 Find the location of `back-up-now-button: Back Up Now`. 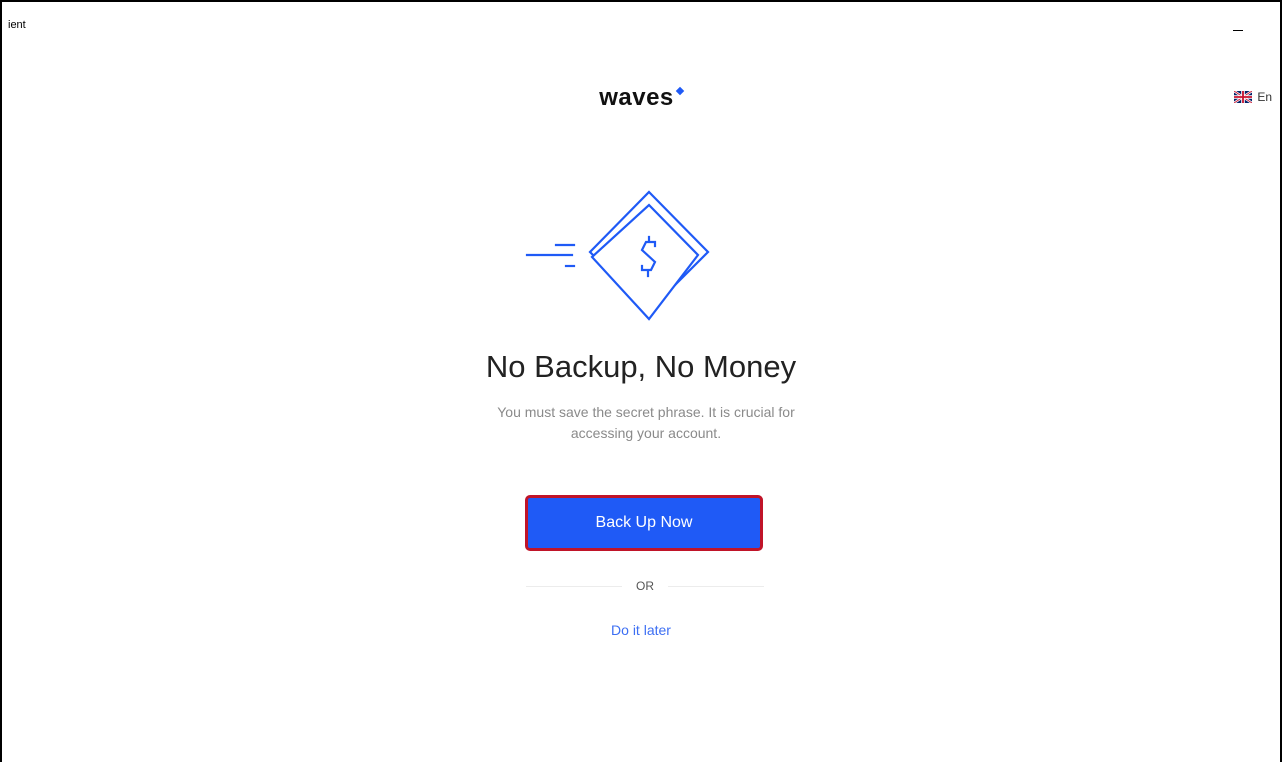

back-up-now-button: Back Up Now is located at coordinates (644, 523).